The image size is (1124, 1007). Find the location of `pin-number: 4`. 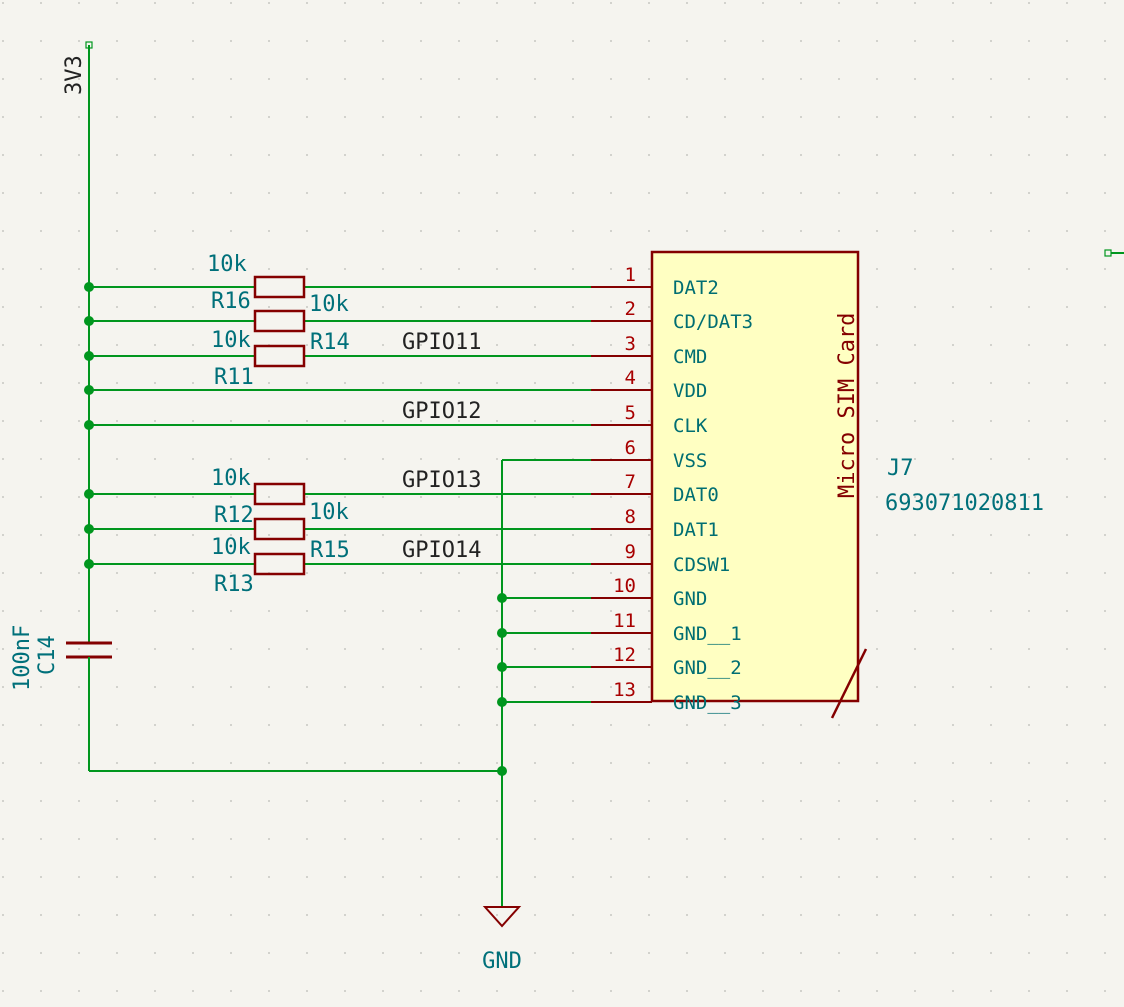

pin-number: 4 is located at coordinates (630, 378).